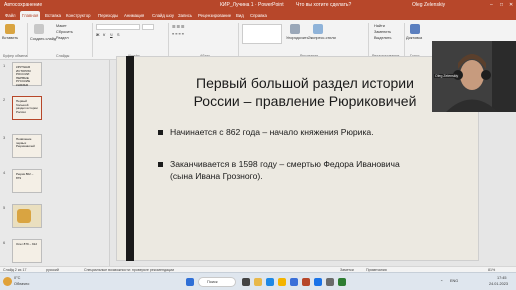  Describe the element at coordinates (270, 282) in the screenshot. I see `edge-icon` at that location.